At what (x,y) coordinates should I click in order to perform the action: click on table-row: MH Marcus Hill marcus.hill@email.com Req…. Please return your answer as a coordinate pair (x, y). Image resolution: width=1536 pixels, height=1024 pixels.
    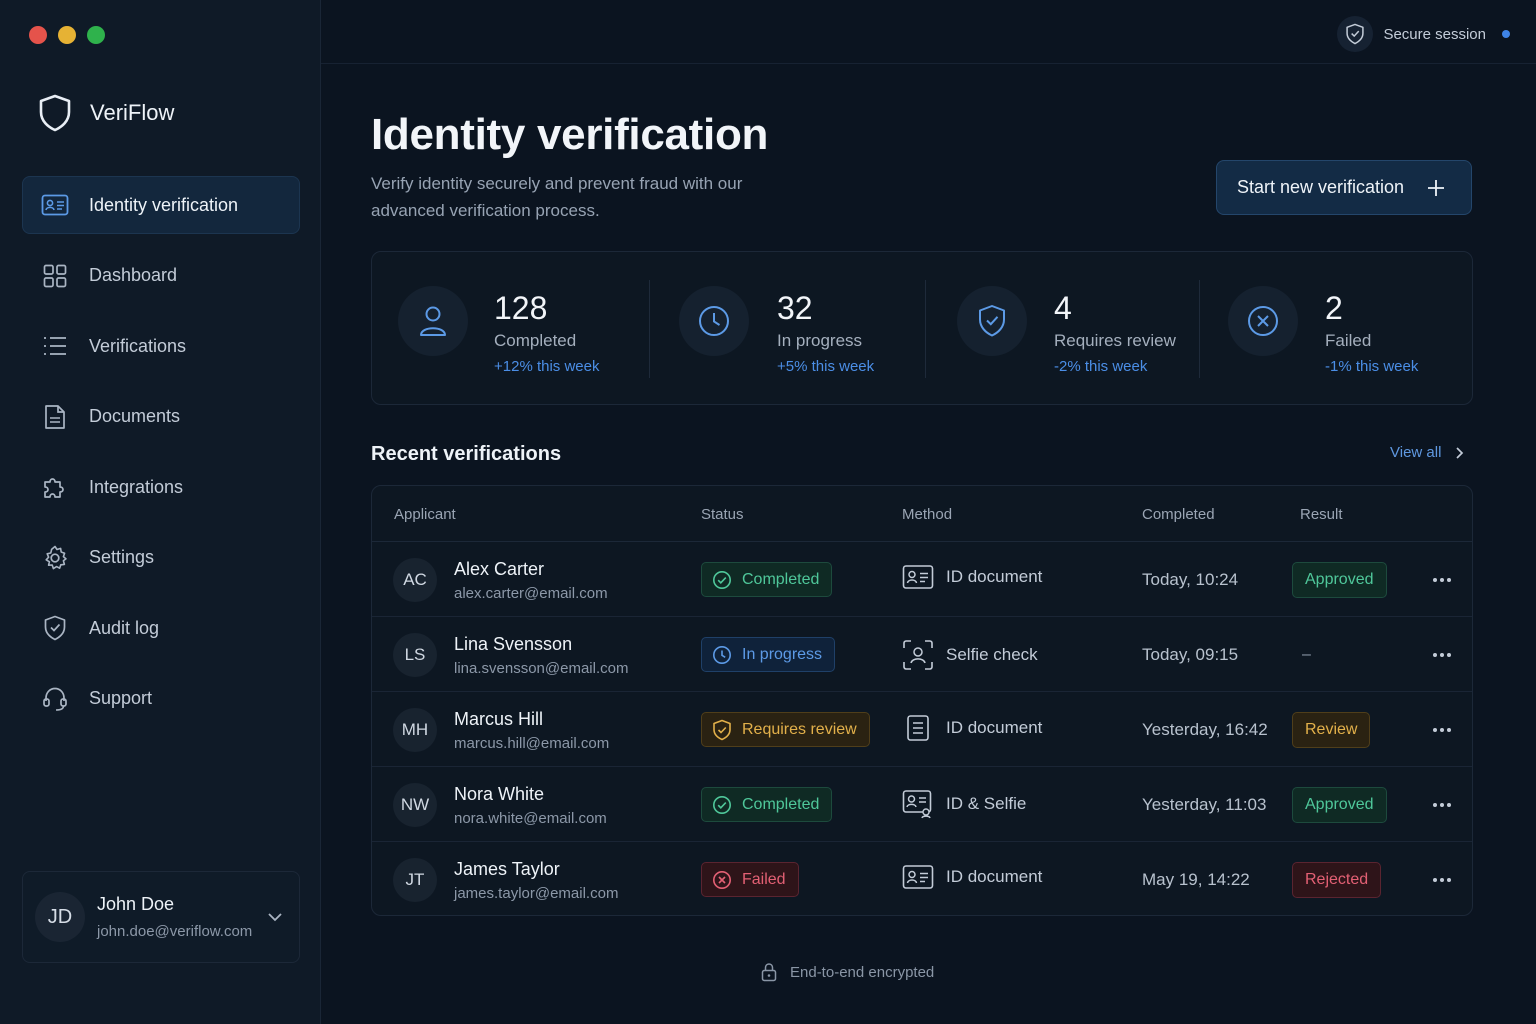
    Looking at the image, I should click on (922, 729).